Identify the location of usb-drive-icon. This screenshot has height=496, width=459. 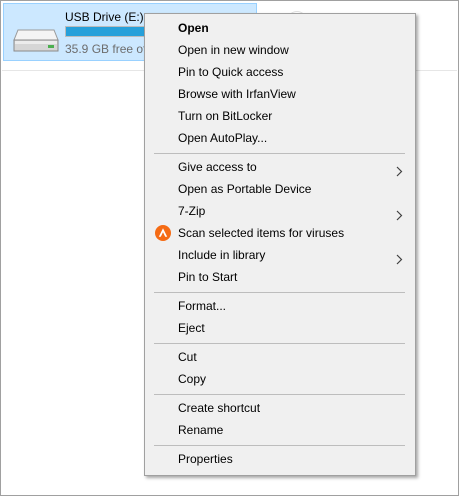
(36, 40).